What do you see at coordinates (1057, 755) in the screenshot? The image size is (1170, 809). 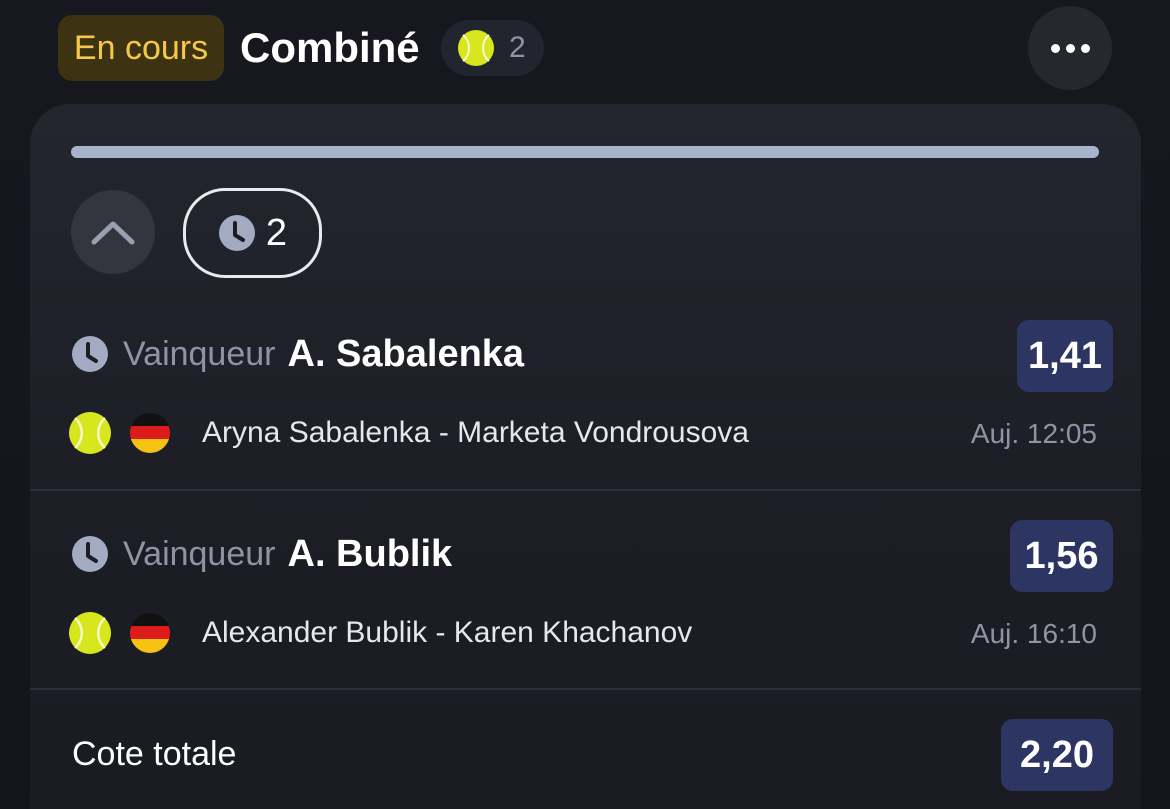 I see `total-odds-badge: 2,20` at bounding box center [1057, 755].